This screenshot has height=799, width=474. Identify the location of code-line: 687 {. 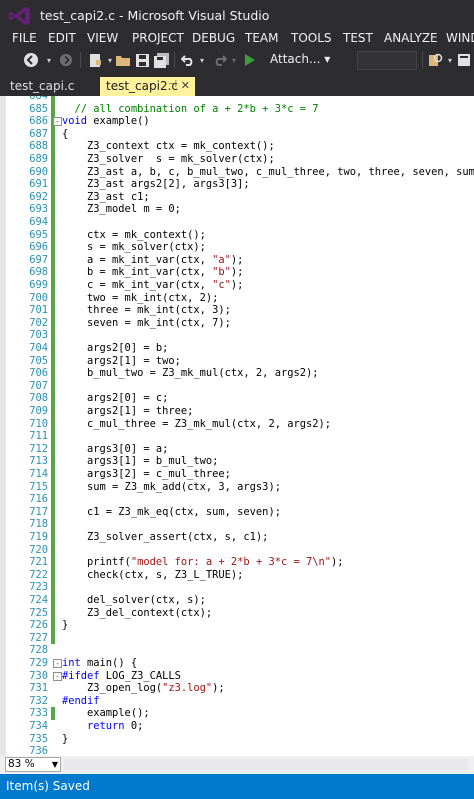
(237, 134).